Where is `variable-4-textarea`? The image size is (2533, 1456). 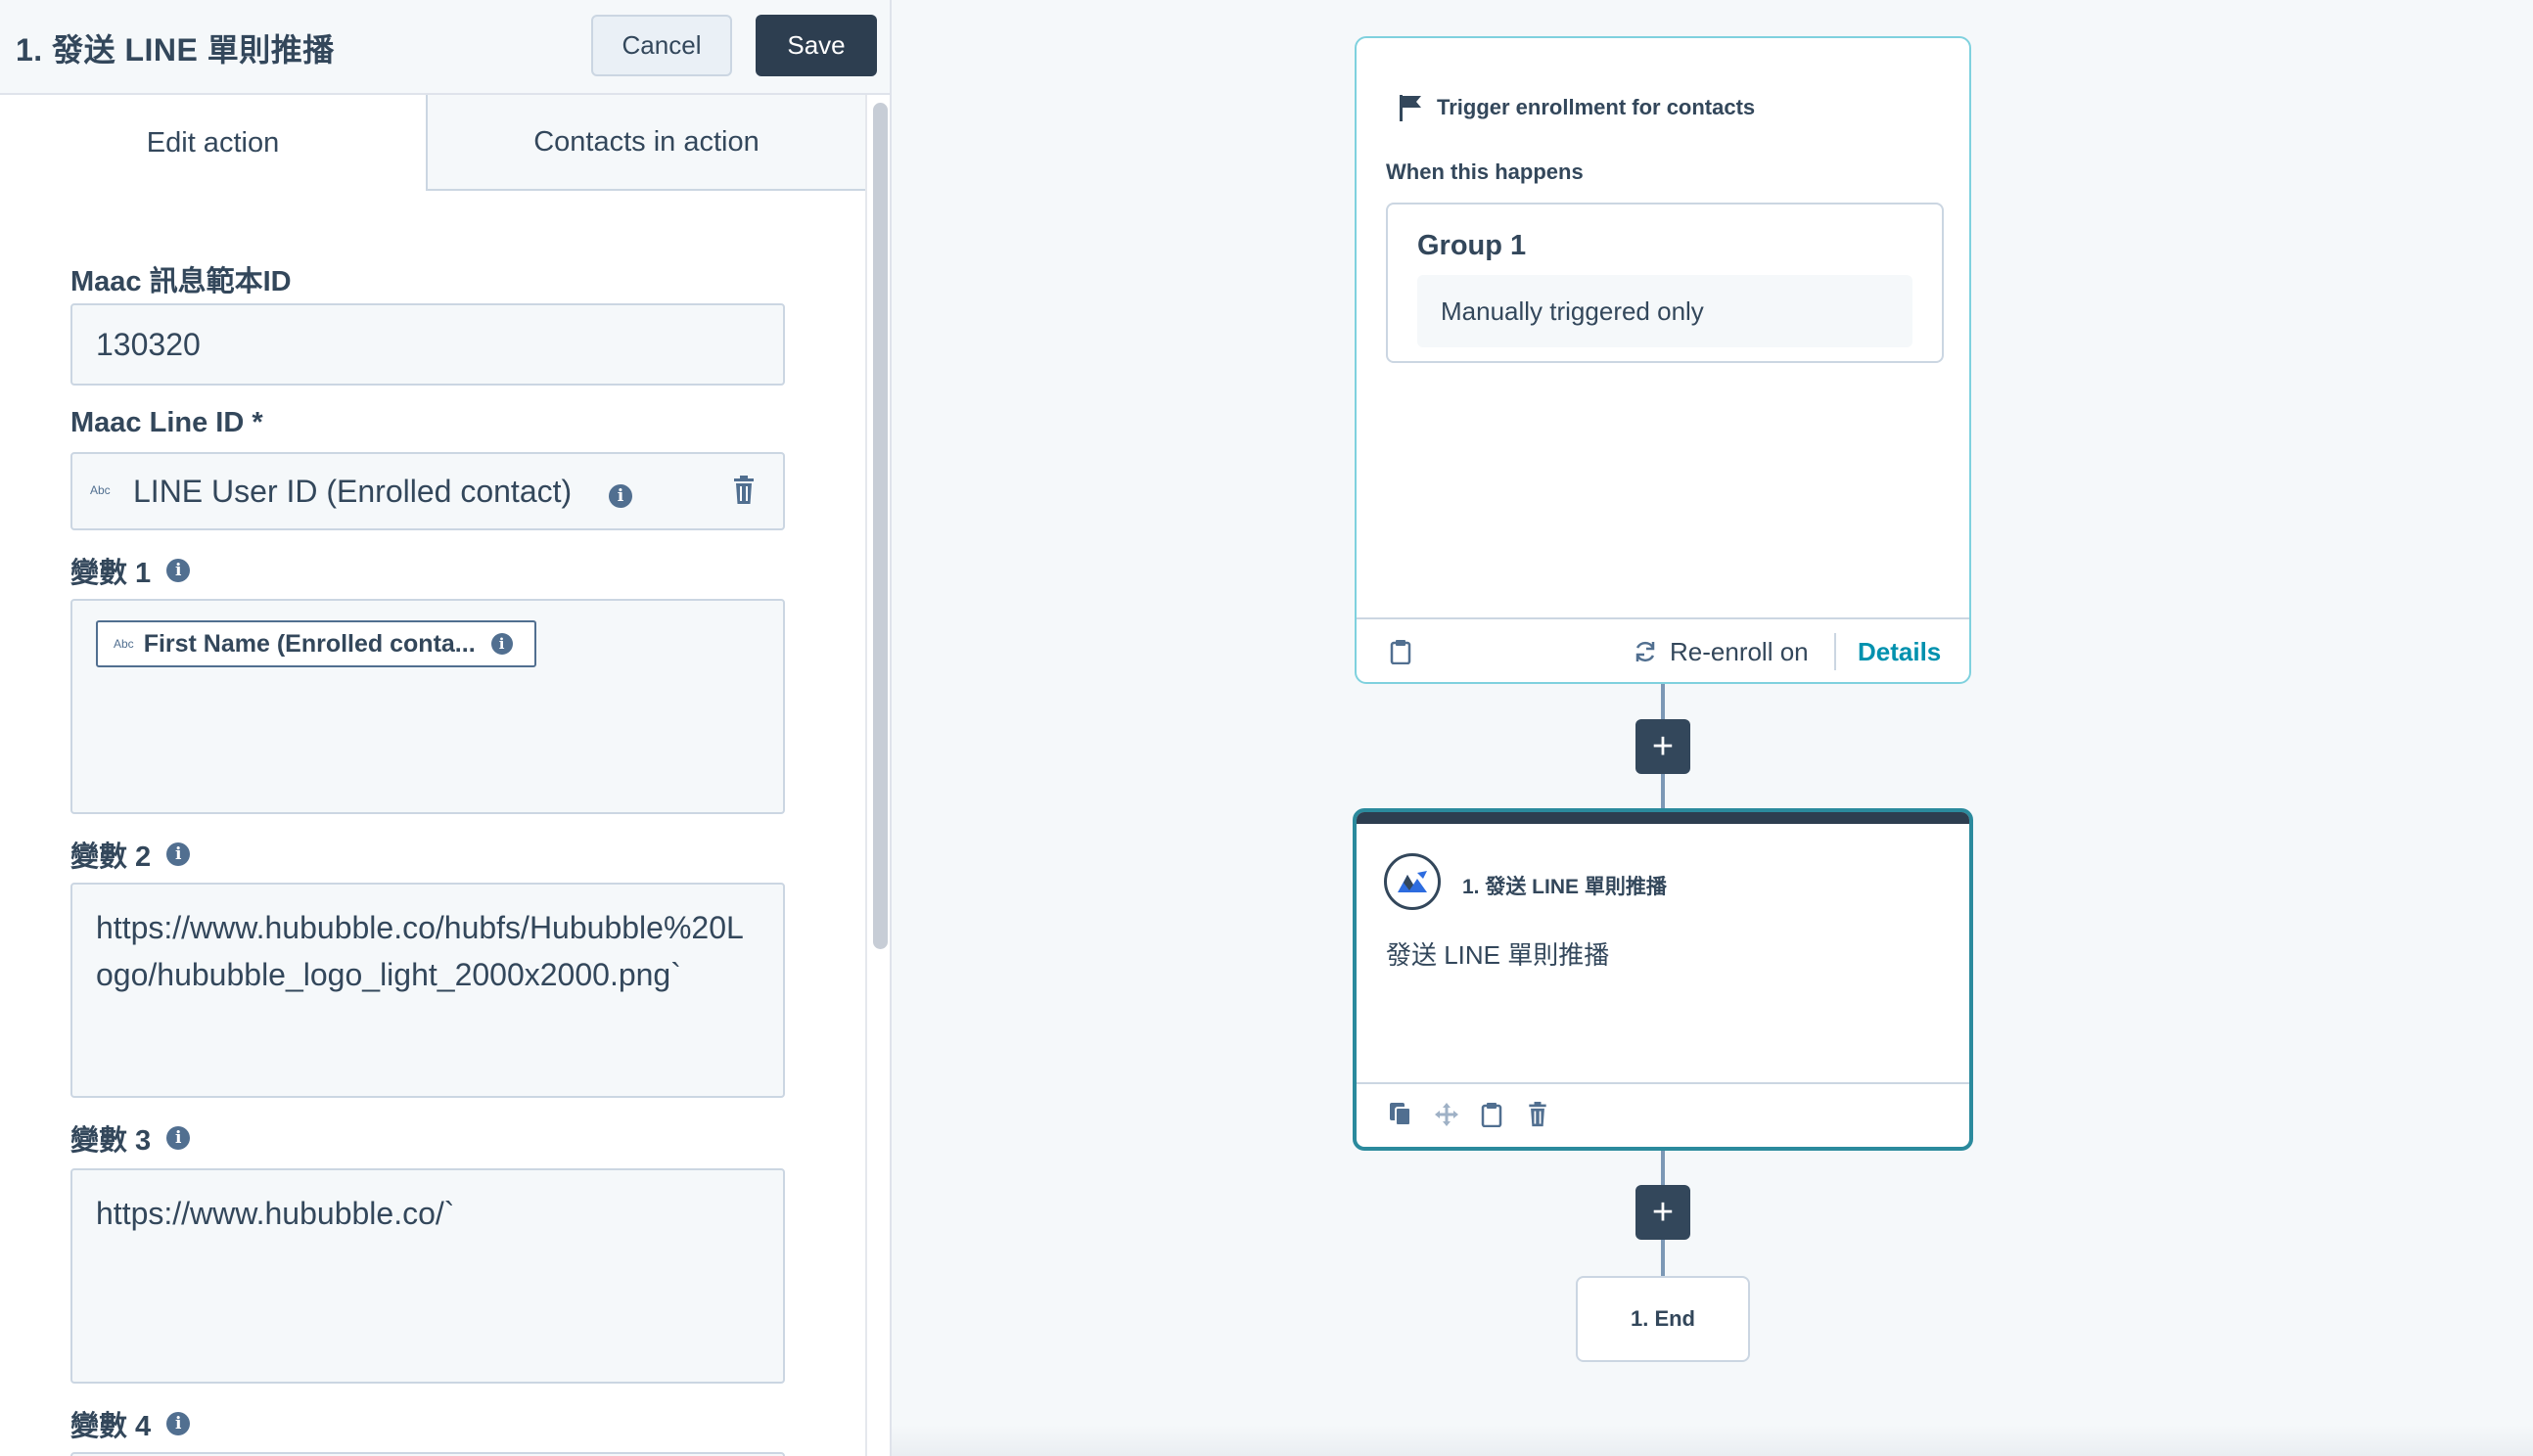
variable-4-textarea is located at coordinates (428, 1454).